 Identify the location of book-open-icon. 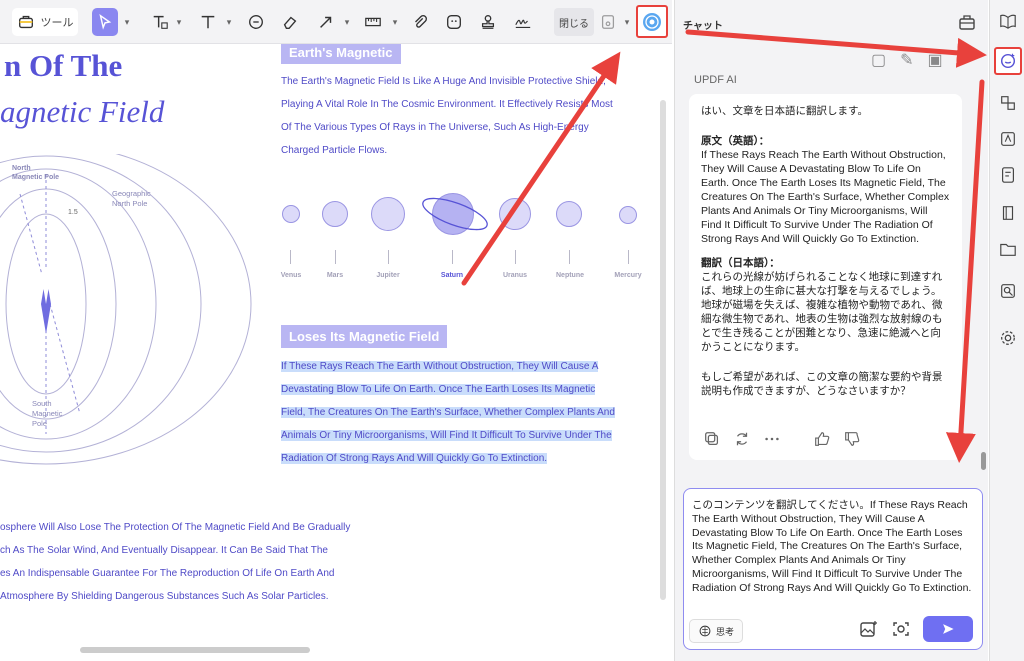
(1008, 21).